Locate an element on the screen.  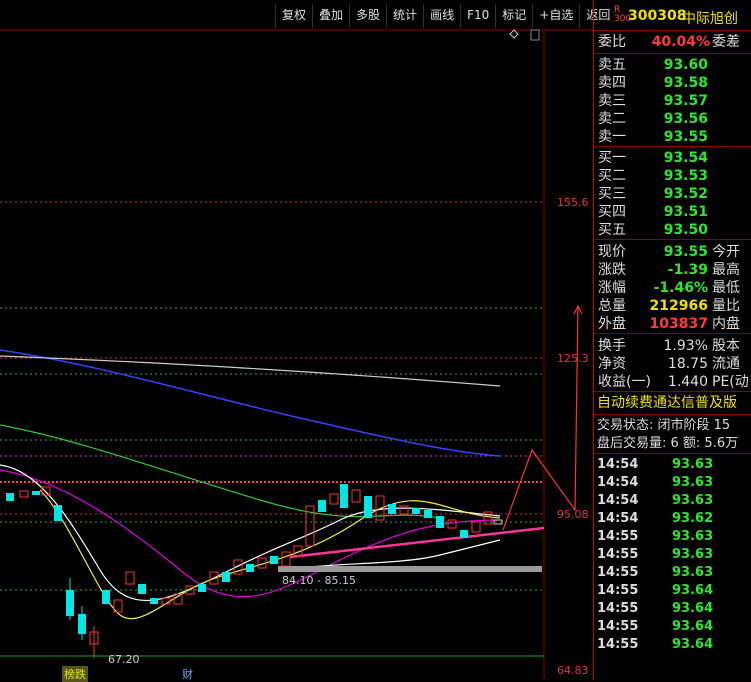
ask-row: 卖五 93.60 is located at coordinates (672, 65).